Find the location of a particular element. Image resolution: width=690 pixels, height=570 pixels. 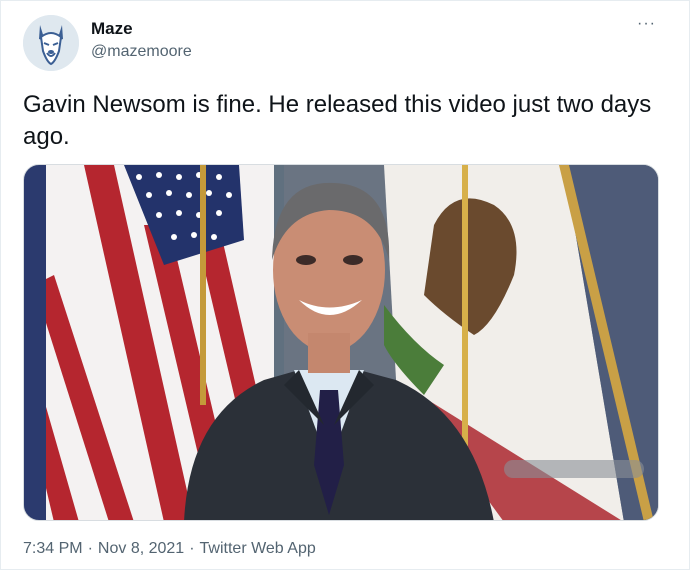

author-handle: @mazemoore is located at coordinates (141, 52).